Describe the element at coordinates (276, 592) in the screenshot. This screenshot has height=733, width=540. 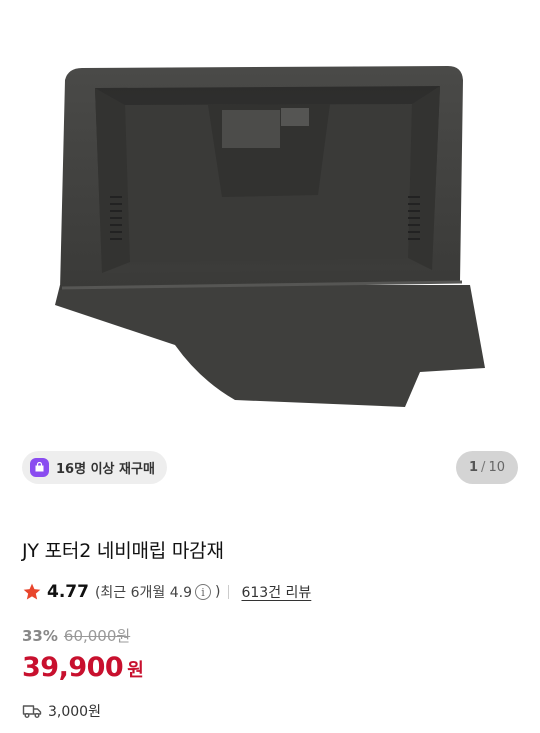
I see `reviews-link: 613건 리뷰` at that location.